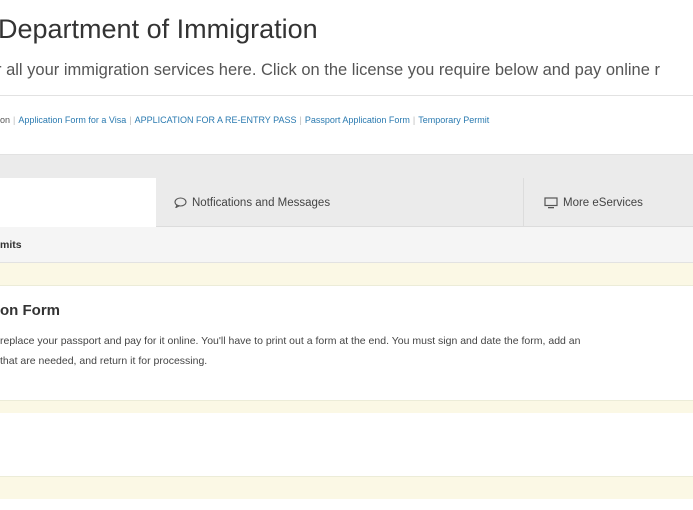 The image size is (693, 510). I want to click on section-header-label: mits, so click(11, 245).